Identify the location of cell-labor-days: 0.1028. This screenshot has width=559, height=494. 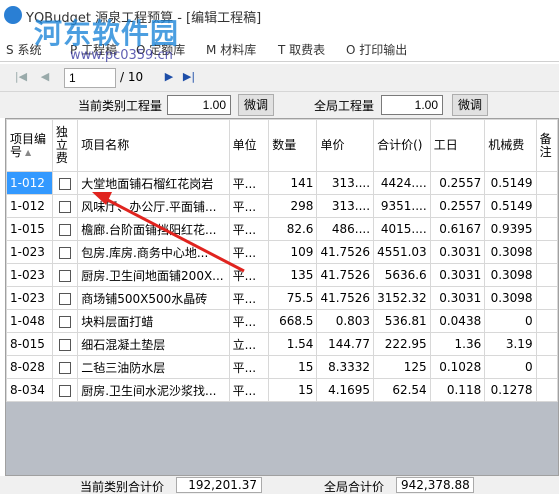
(457, 367).